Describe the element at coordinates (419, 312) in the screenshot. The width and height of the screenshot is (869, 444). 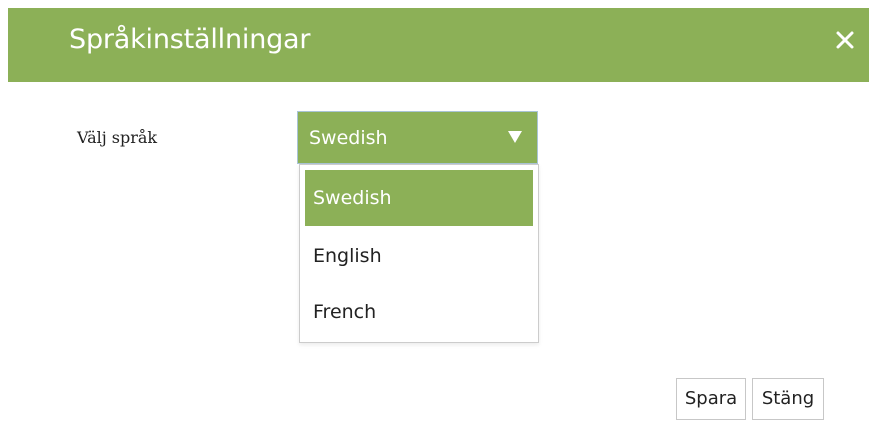
I see `language-option-french: French` at that location.